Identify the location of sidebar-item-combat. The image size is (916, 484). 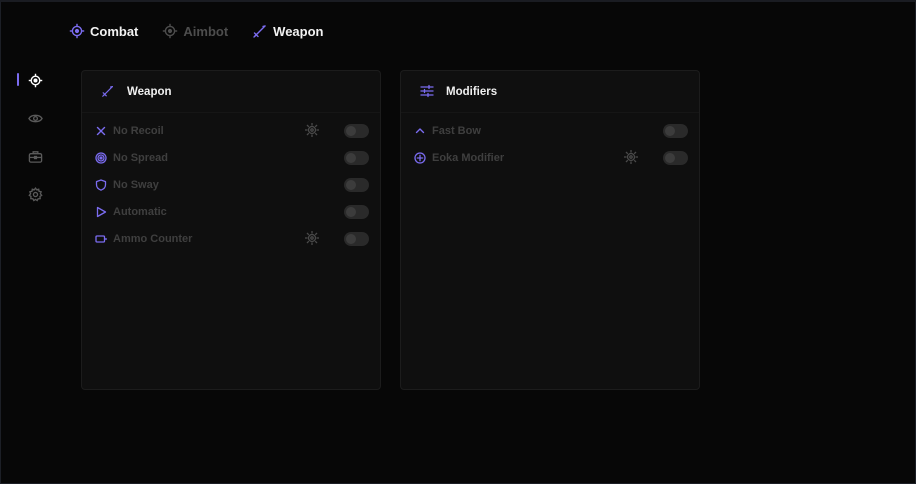
(32, 80).